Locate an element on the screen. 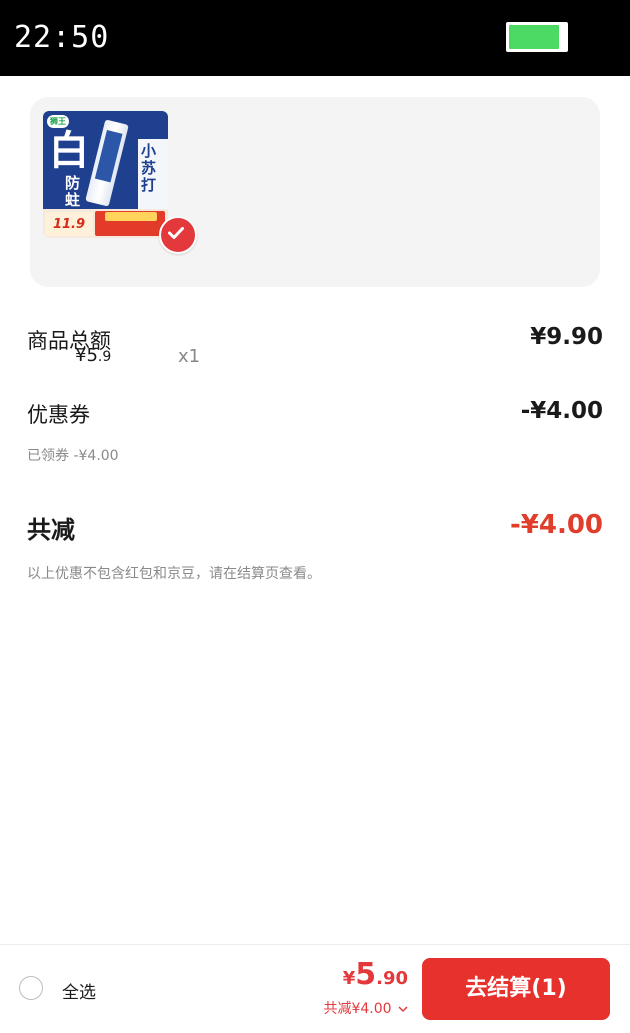  discount-detail-toggle: 共减¥4.00 is located at coordinates (365, 1008).